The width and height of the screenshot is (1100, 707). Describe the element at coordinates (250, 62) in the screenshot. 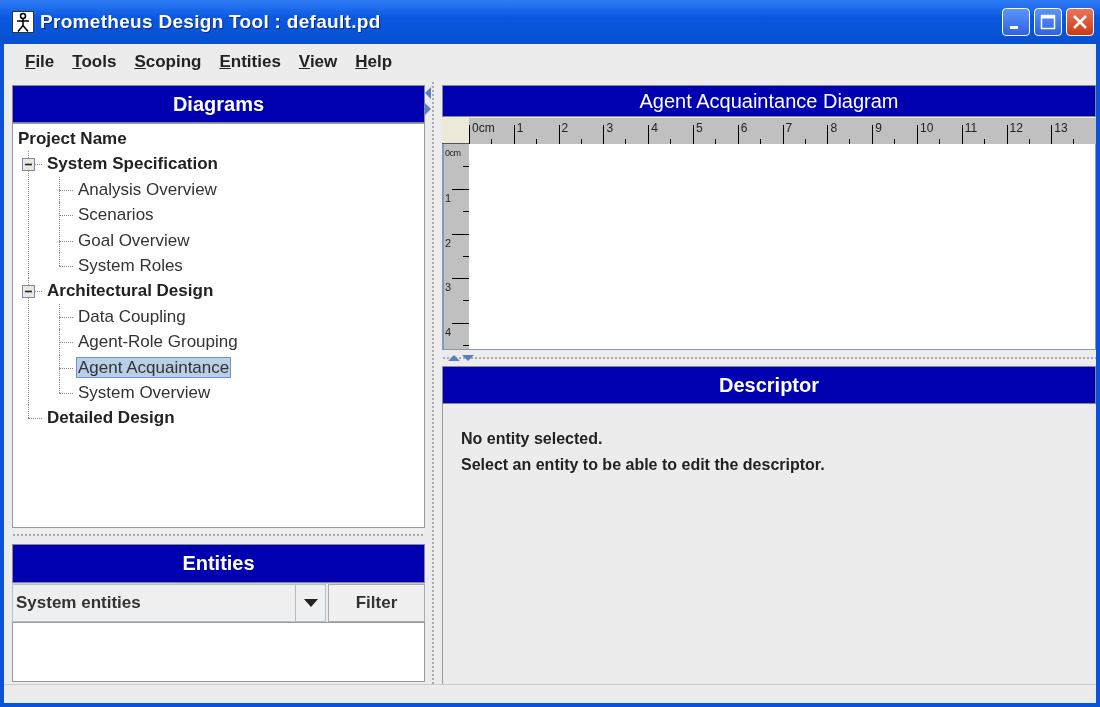

I see `menu-item: Entities` at that location.